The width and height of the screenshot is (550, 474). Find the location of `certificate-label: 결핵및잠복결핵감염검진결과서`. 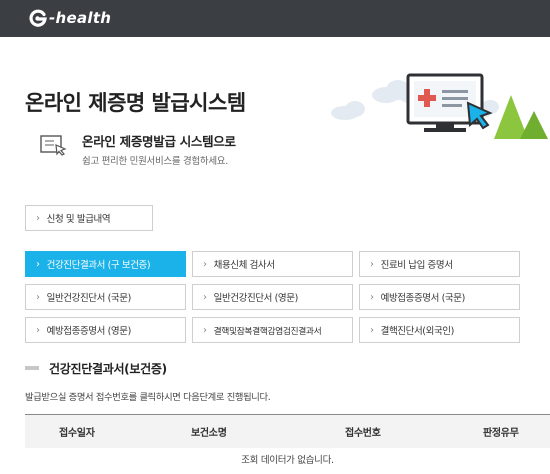

certificate-label: 결핵및잠복결핵감염검진결과서 is located at coordinates (267, 331).